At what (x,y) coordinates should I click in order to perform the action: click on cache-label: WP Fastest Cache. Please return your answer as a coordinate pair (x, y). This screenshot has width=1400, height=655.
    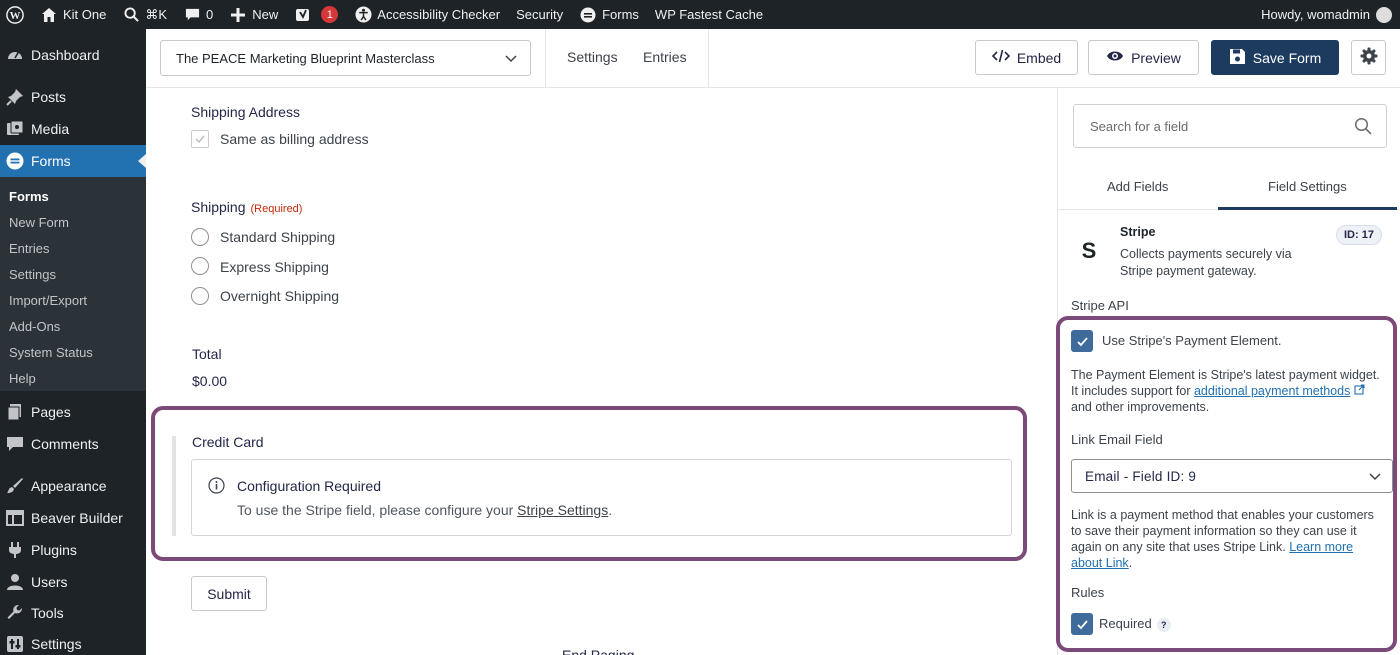
    Looking at the image, I should click on (709, 14).